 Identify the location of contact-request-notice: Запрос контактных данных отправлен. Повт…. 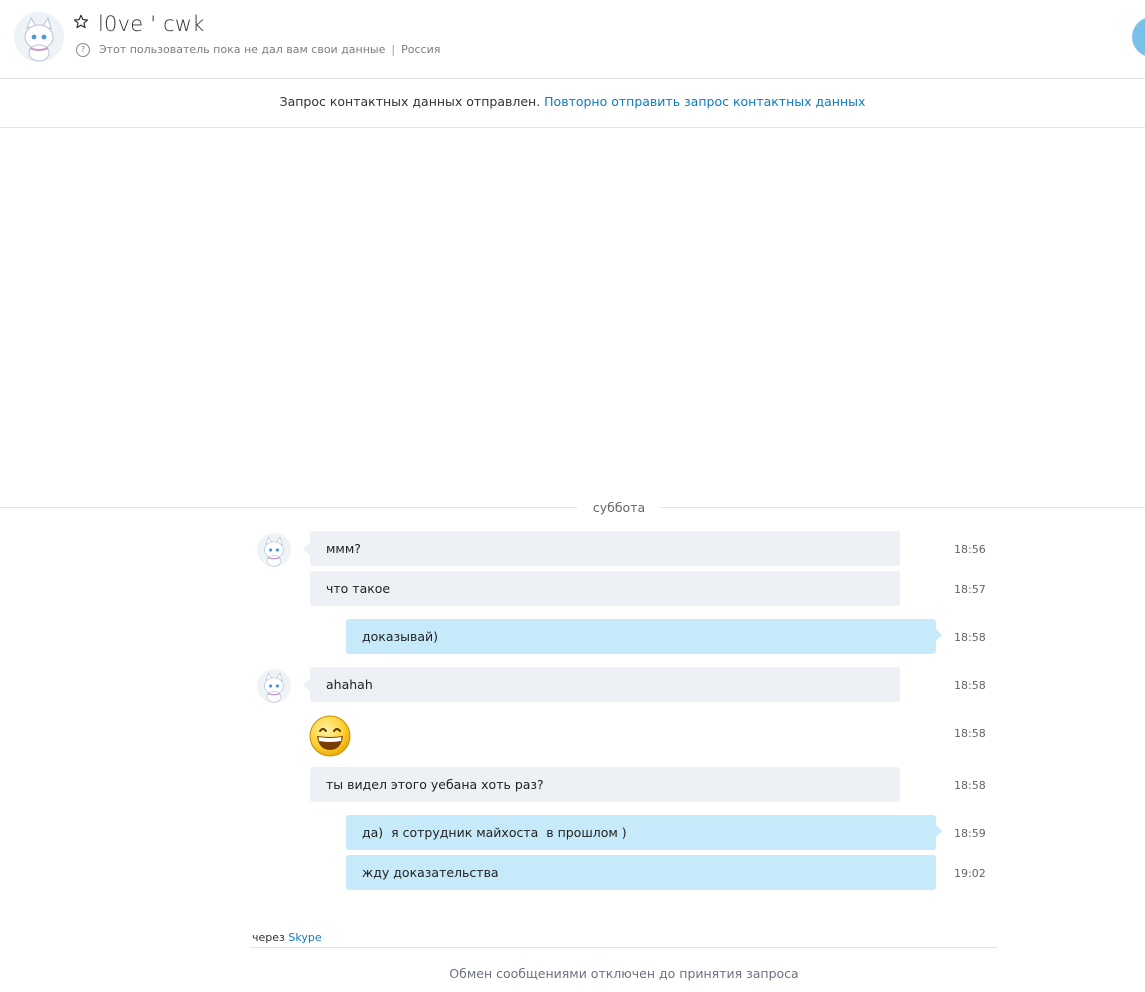
(572, 103).